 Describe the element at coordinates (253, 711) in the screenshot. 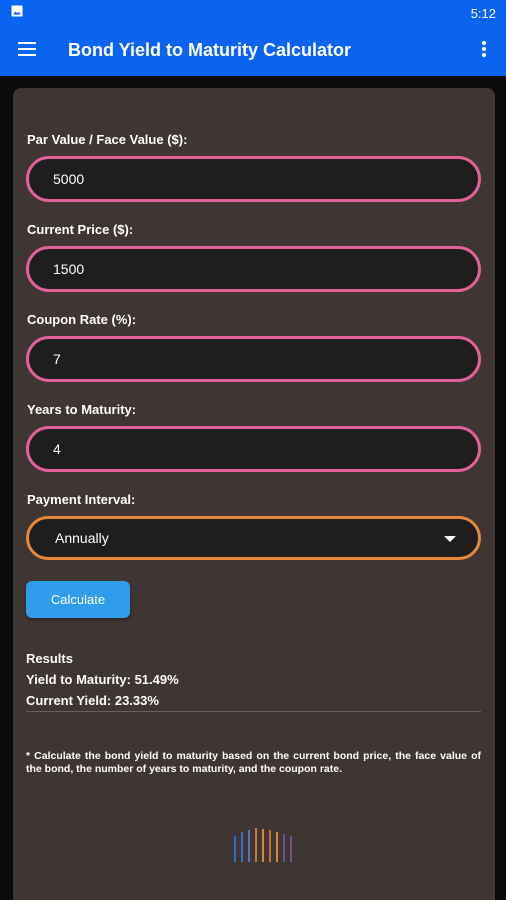

I see `divider` at that location.